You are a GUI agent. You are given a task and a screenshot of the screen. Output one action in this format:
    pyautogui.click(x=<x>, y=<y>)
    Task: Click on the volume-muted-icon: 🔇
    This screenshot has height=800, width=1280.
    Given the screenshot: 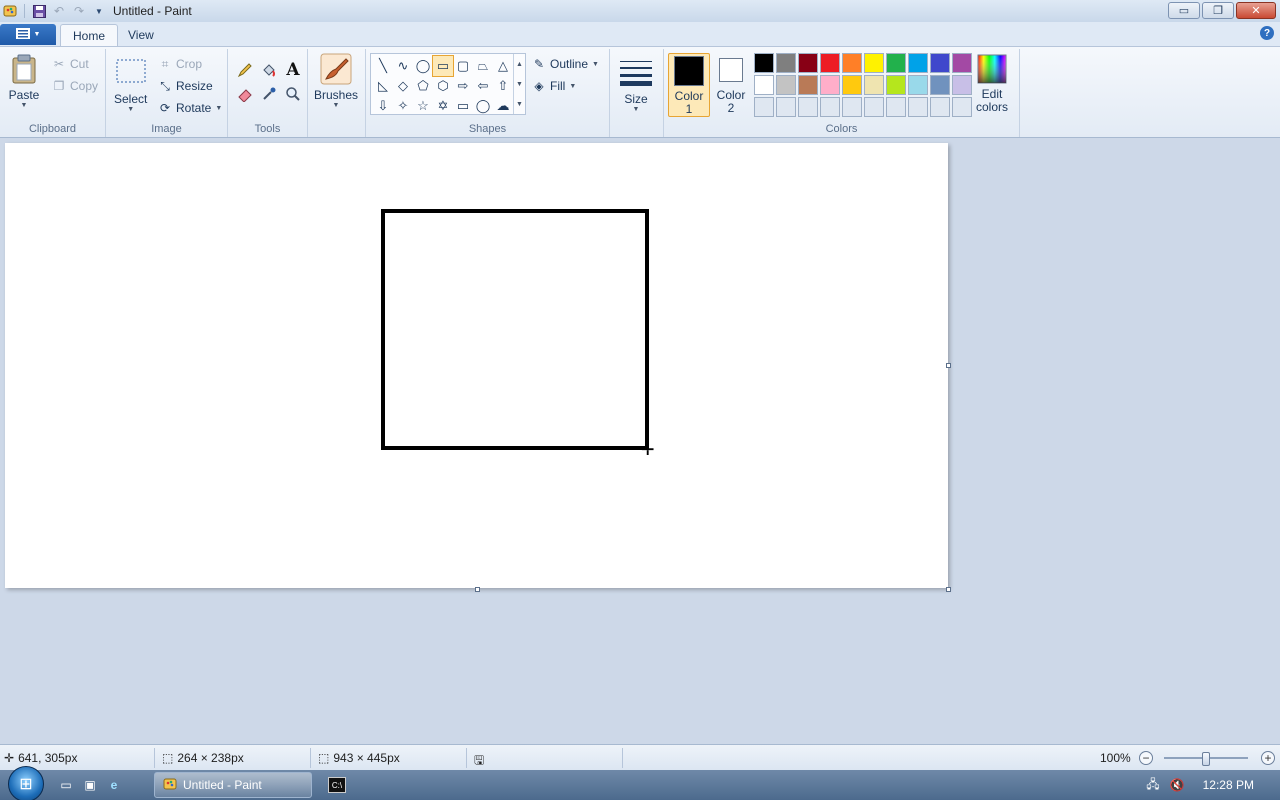 What is the action you would take?
    pyautogui.click(x=1177, y=785)
    